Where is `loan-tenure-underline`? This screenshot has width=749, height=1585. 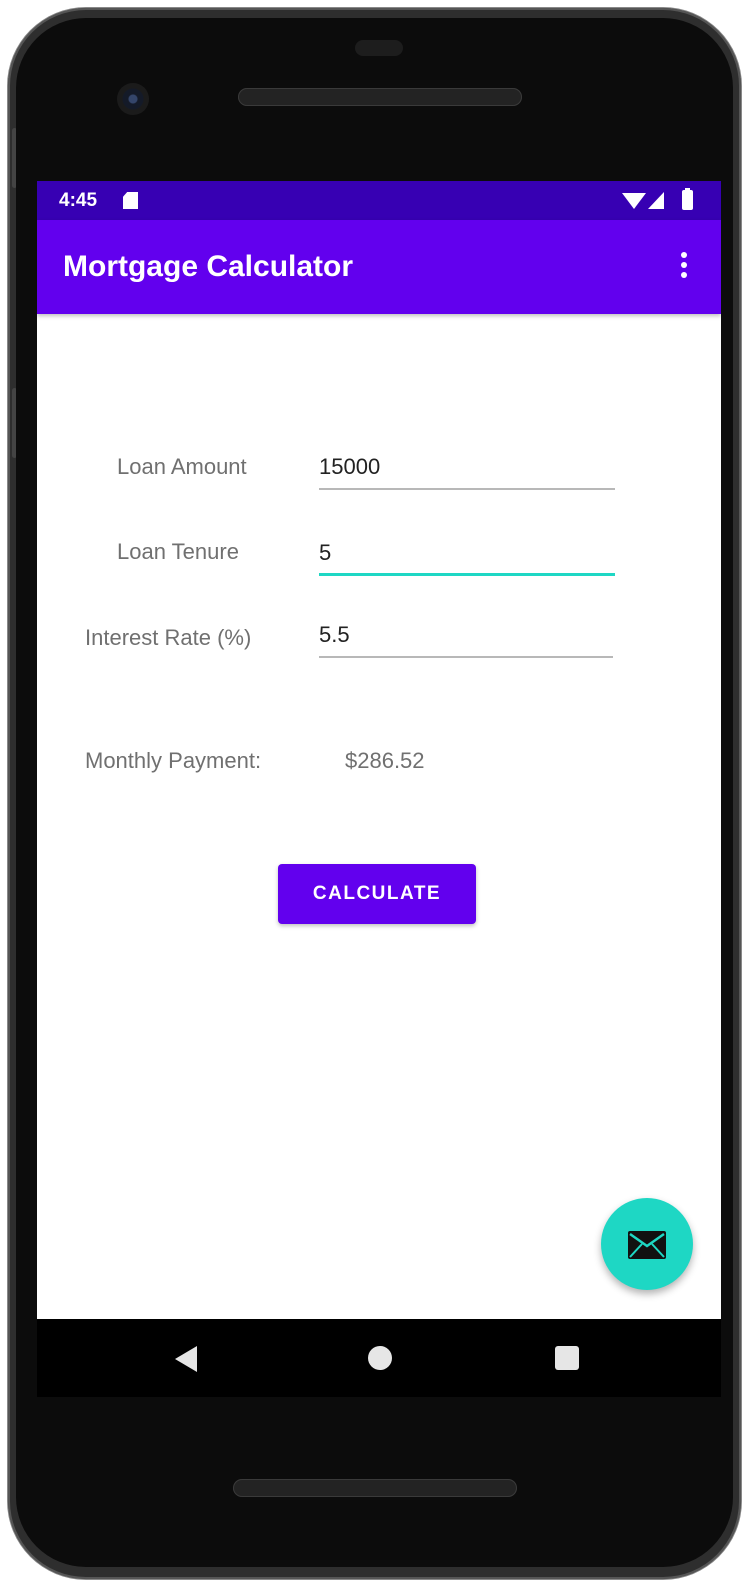
loan-tenure-underline is located at coordinates (467, 574).